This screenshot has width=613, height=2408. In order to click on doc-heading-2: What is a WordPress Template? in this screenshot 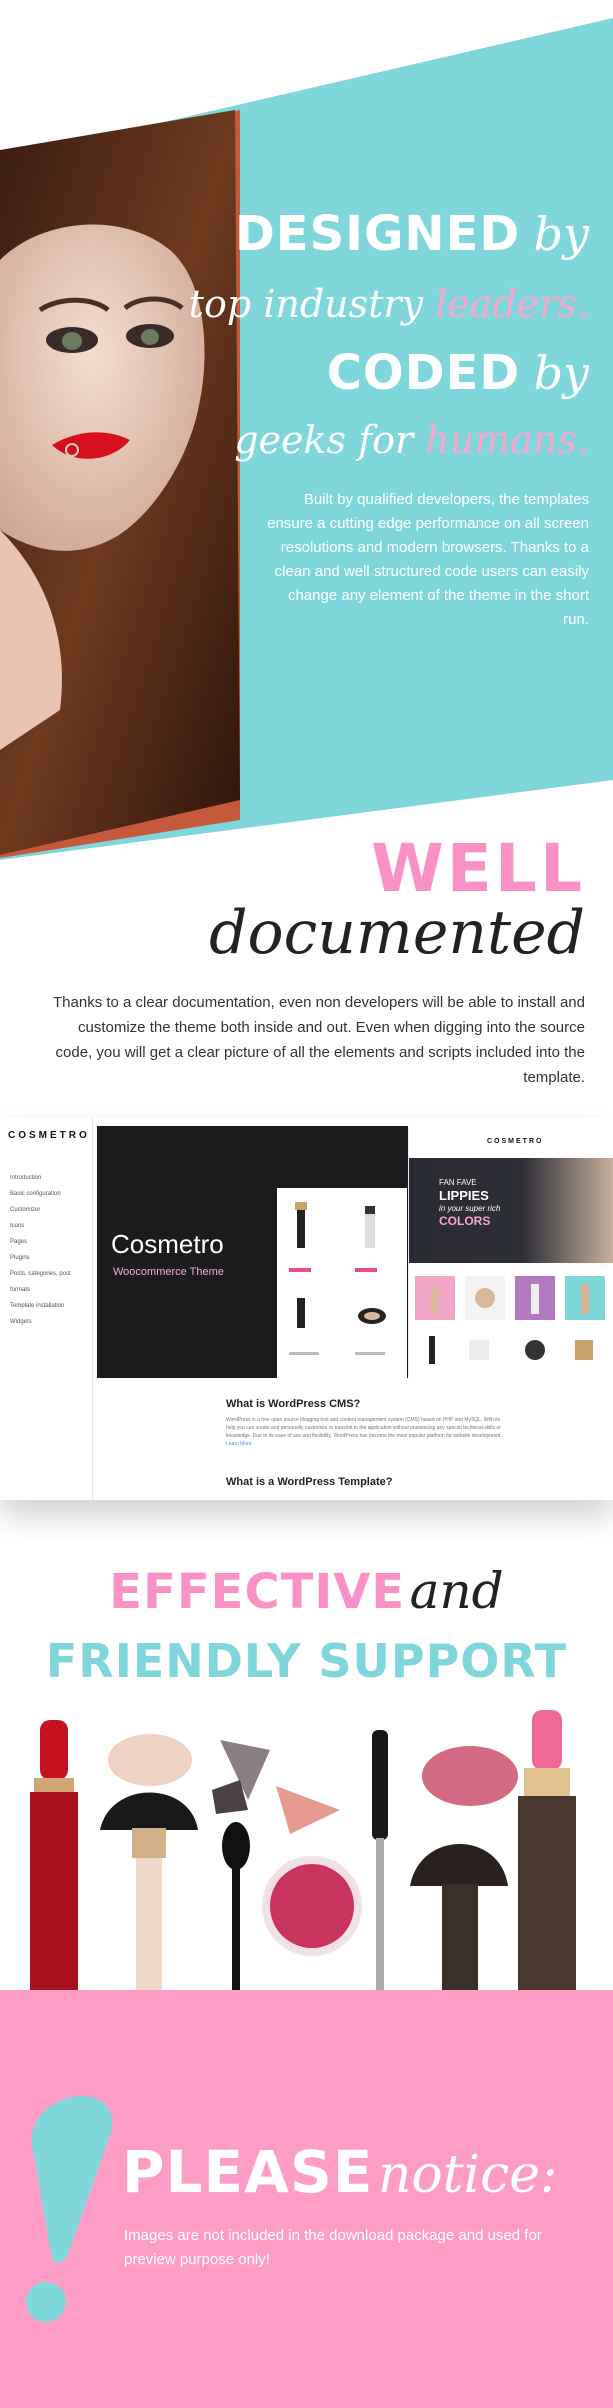, I will do `click(309, 1482)`.